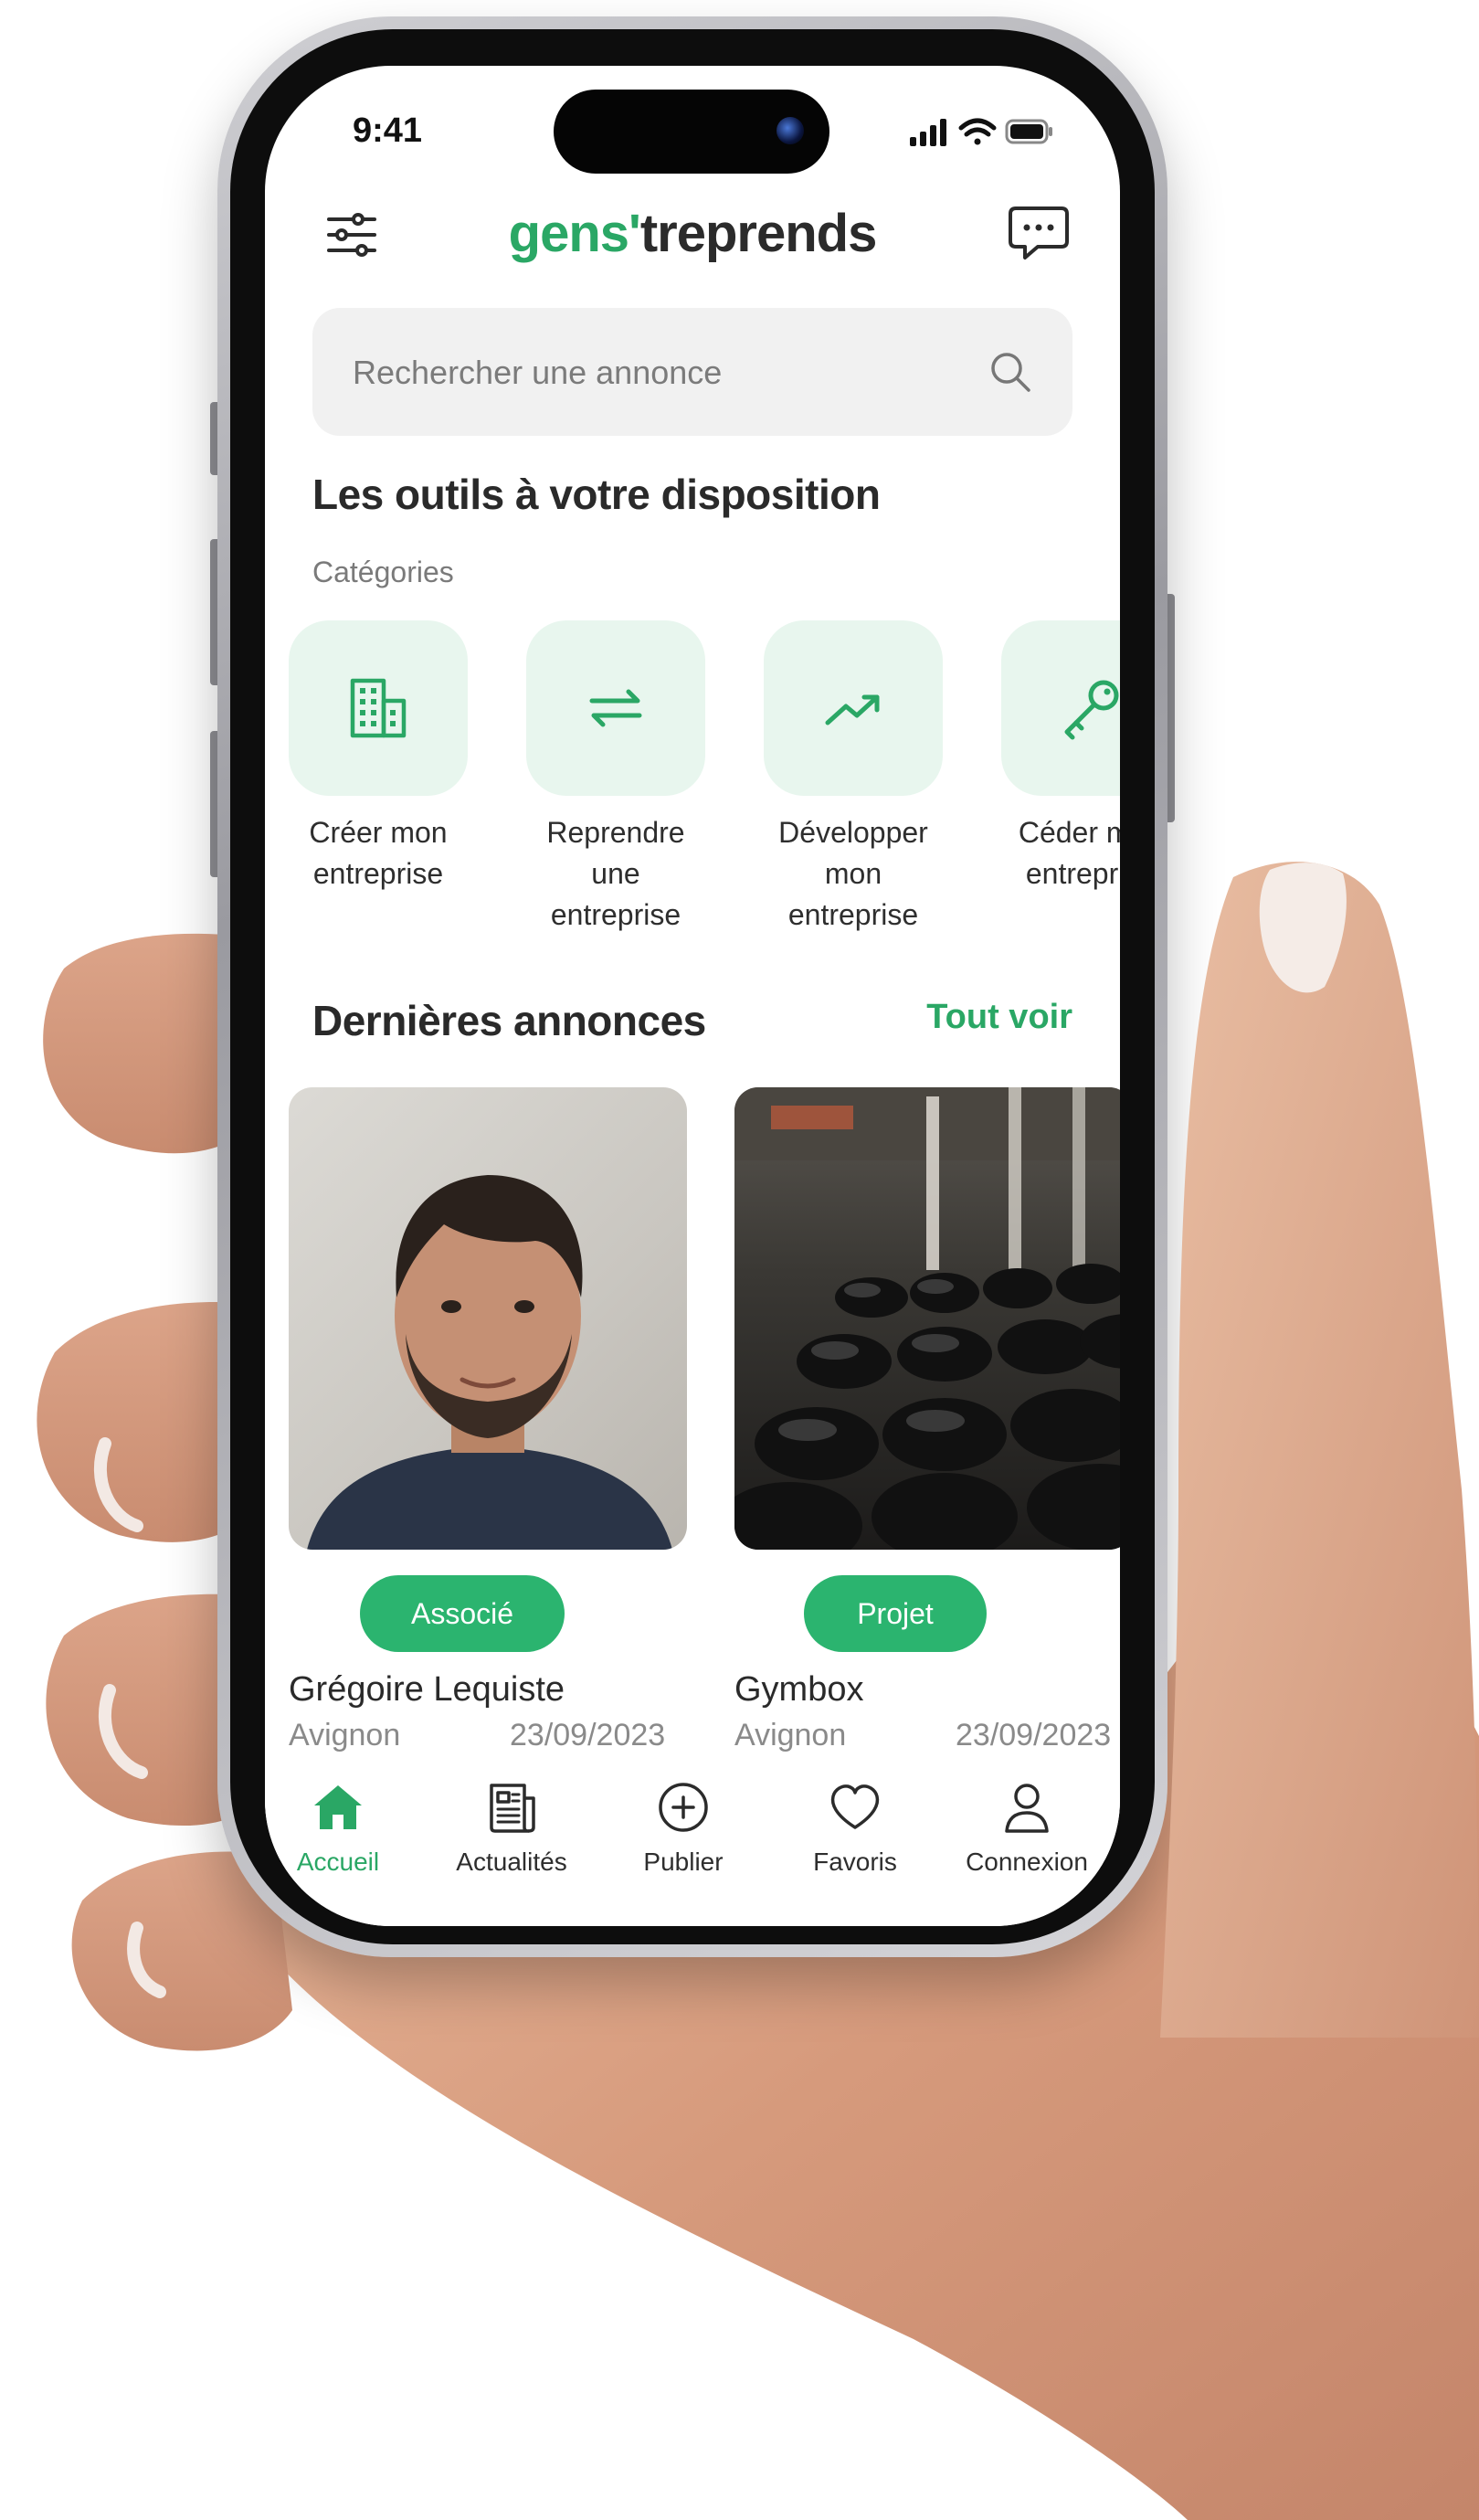 The image size is (1479, 2520). Describe the element at coordinates (664, 373) in the screenshot. I see `search-input` at that location.